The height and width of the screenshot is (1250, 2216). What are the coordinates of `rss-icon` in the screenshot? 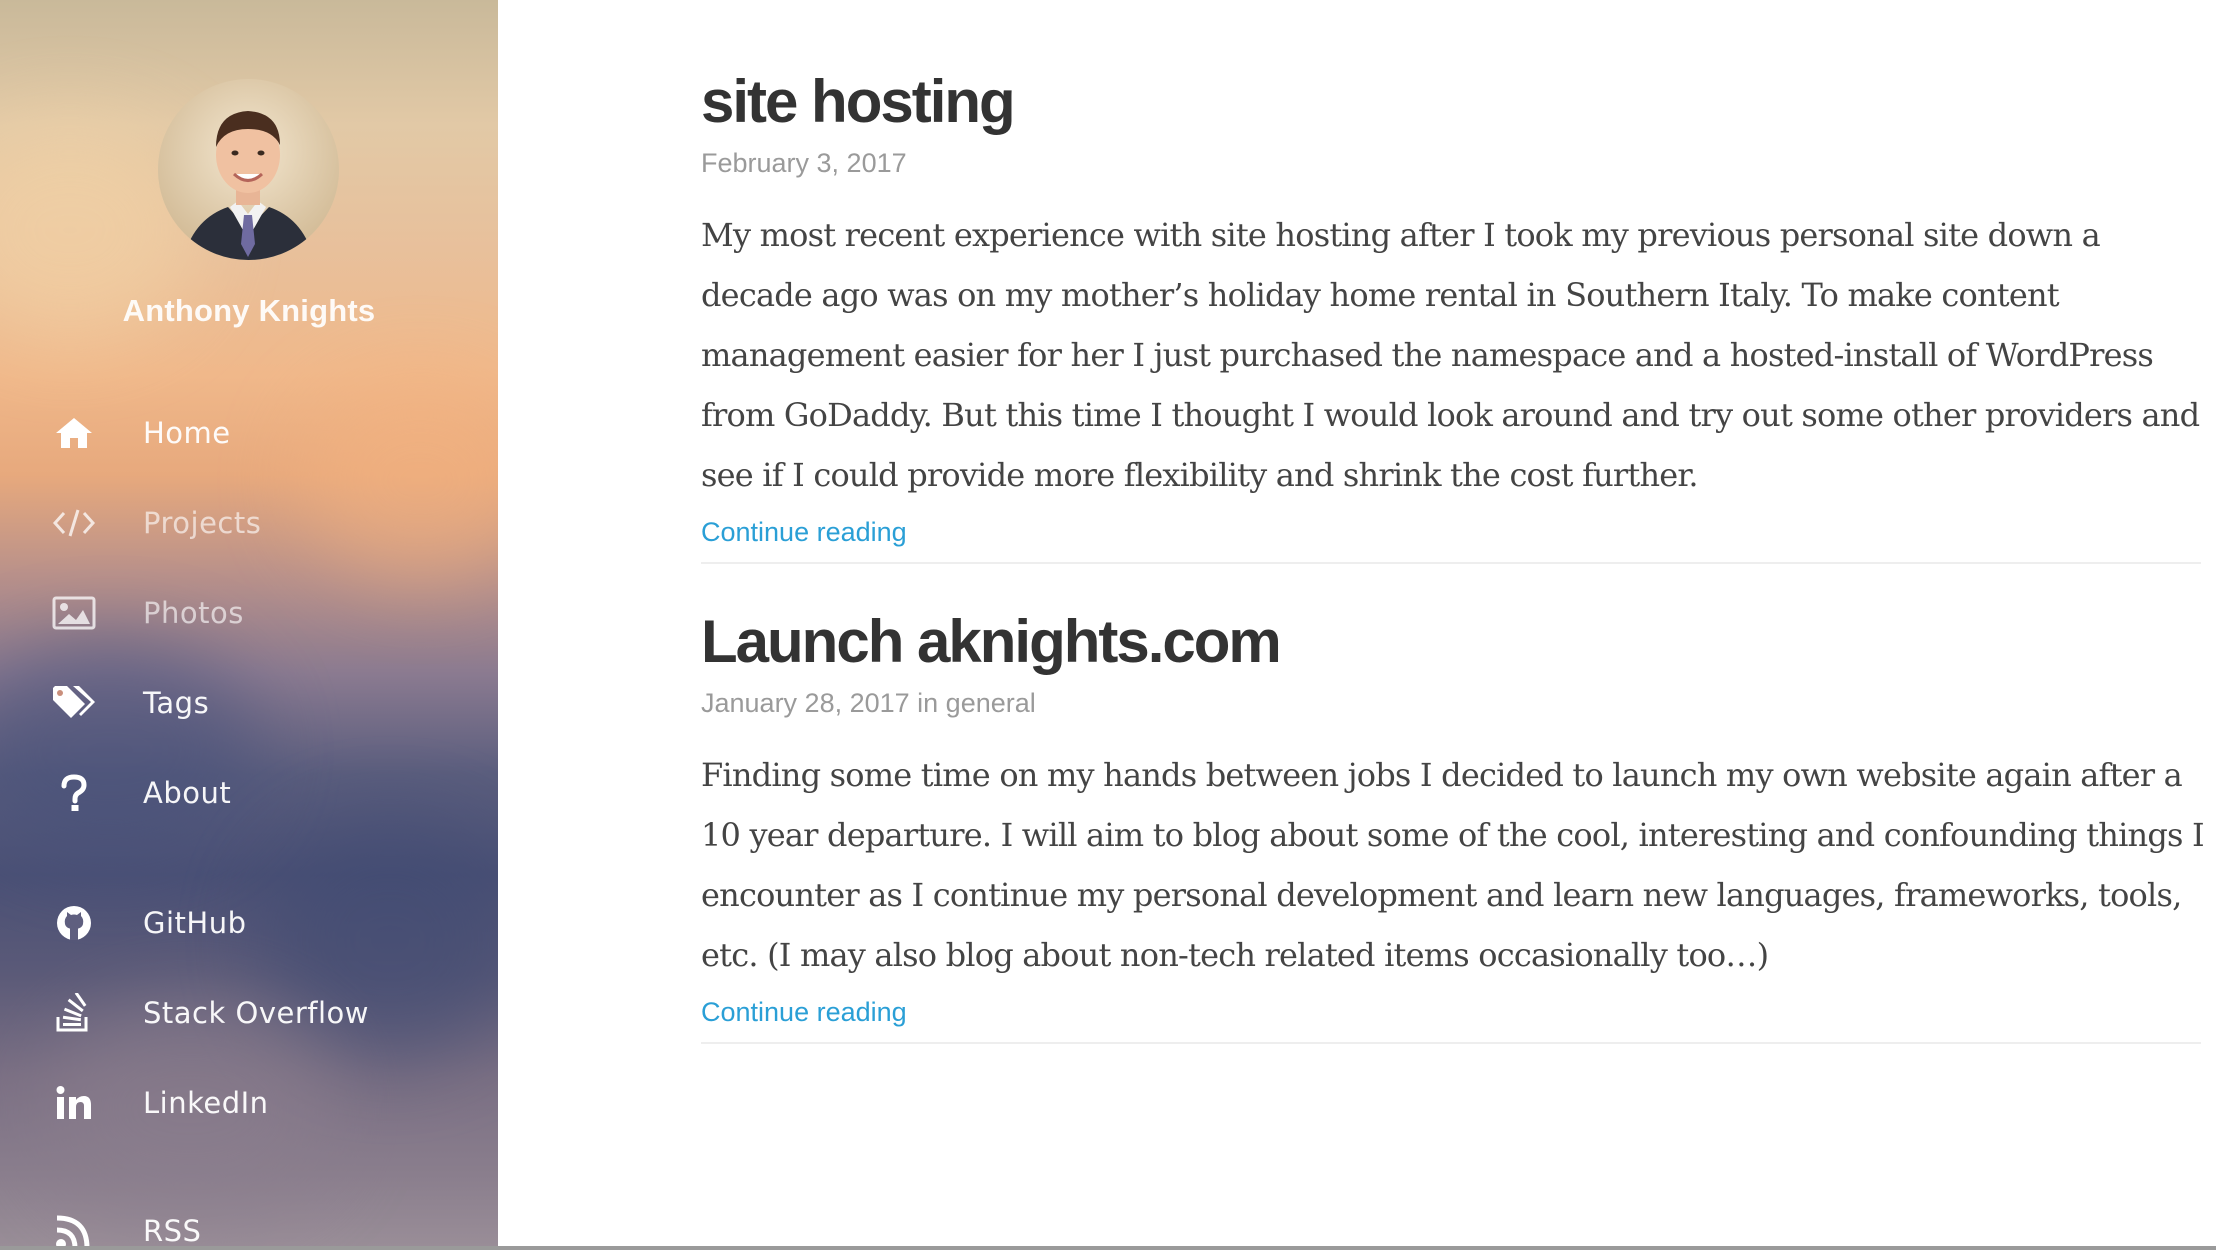 It's located at (74, 1228).